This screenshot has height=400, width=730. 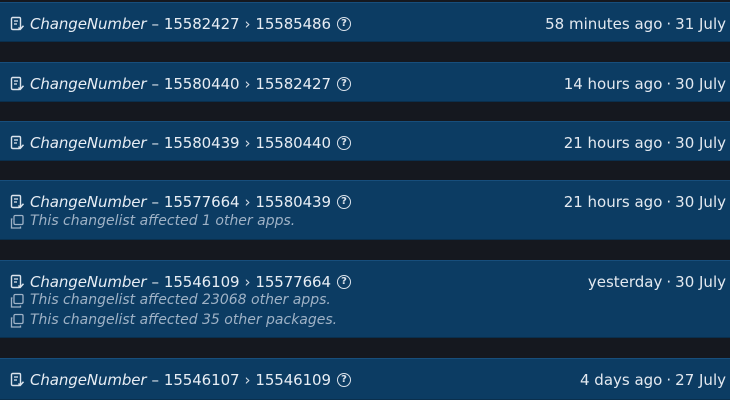 I want to click on affected-note: This changelist affected 1 other apps., so click(x=365, y=221).